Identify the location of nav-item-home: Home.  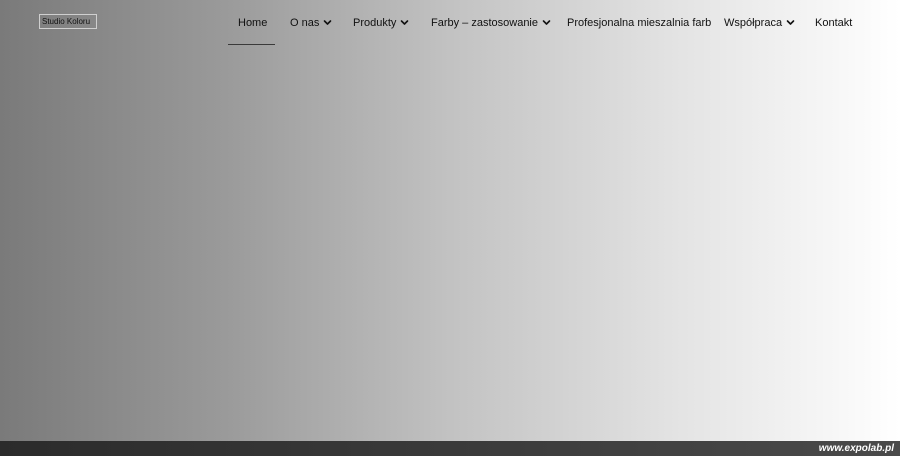
(252, 23).